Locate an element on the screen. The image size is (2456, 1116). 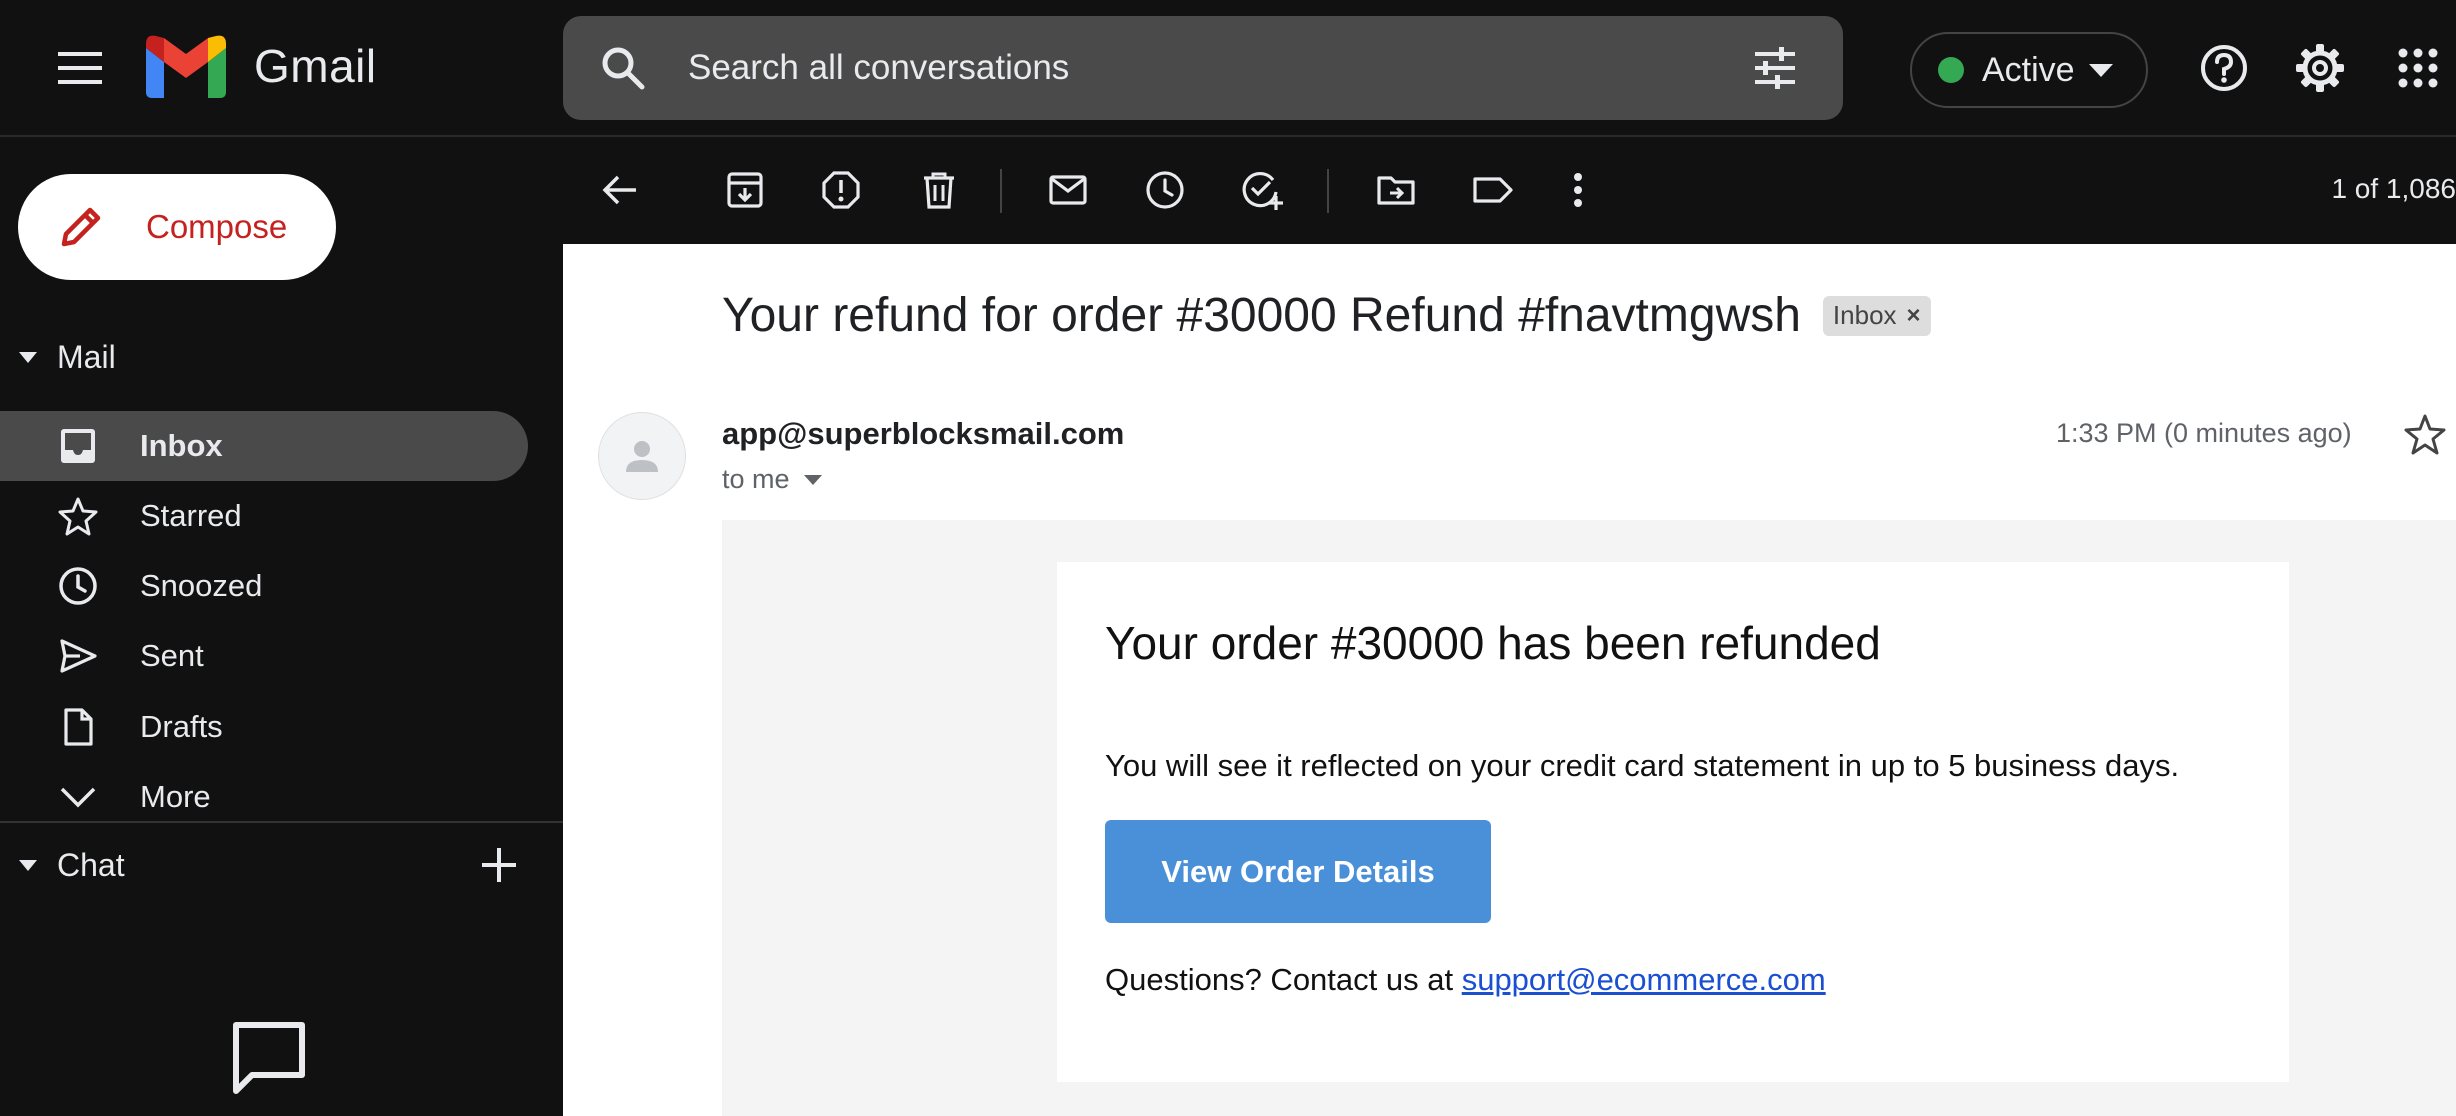
search-bar is located at coordinates (1203, 68).